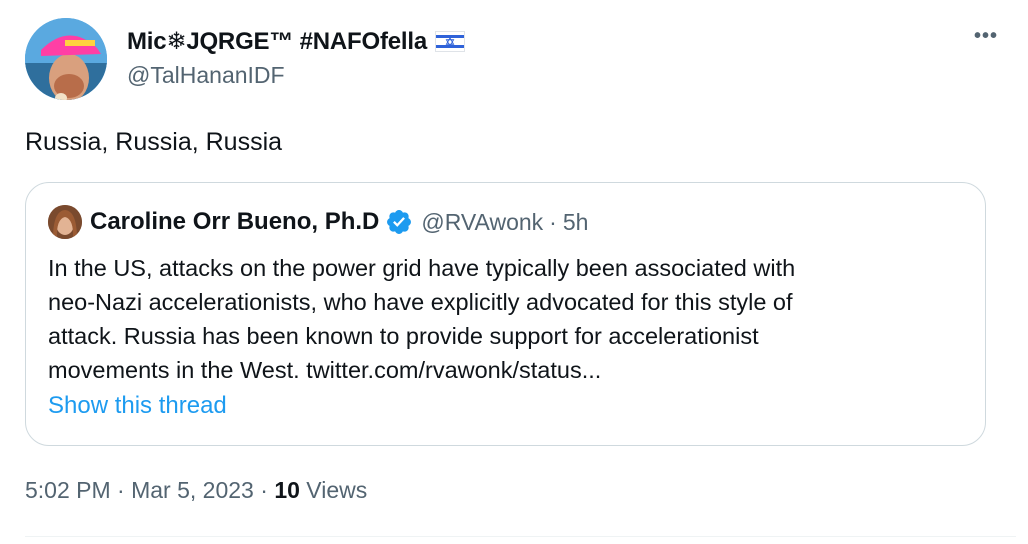 The image size is (1028, 544). I want to click on views-label: Views, so click(337, 490).